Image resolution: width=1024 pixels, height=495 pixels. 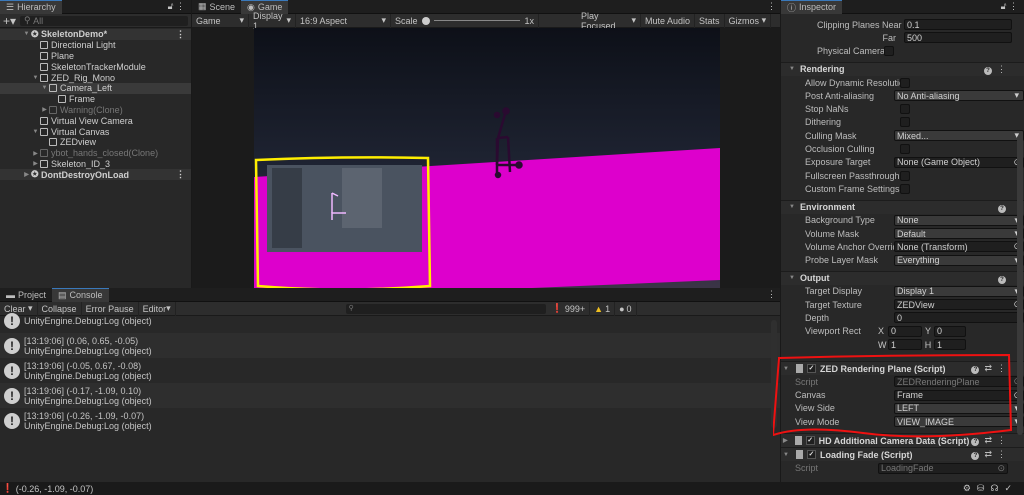 What do you see at coordinates (943, 468) in the screenshot?
I see `object-field: LoadingFade ⊙` at bounding box center [943, 468].